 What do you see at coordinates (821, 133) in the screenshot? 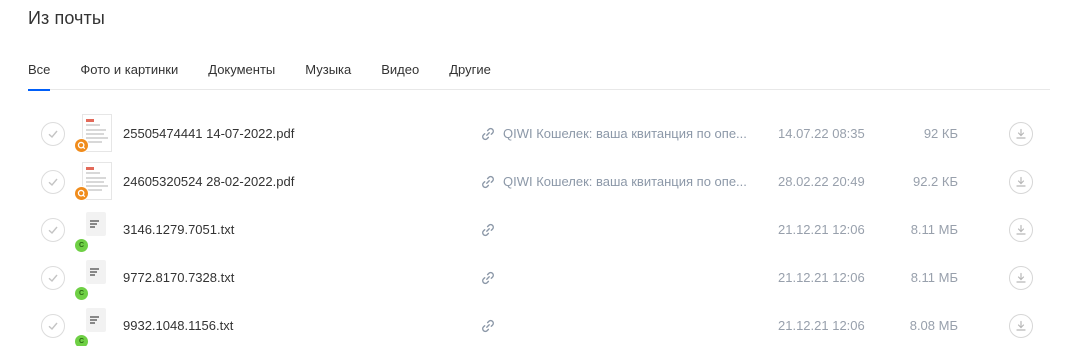
I see `file-date: 14.07.22 08:35` at bounding box center [821, 133].